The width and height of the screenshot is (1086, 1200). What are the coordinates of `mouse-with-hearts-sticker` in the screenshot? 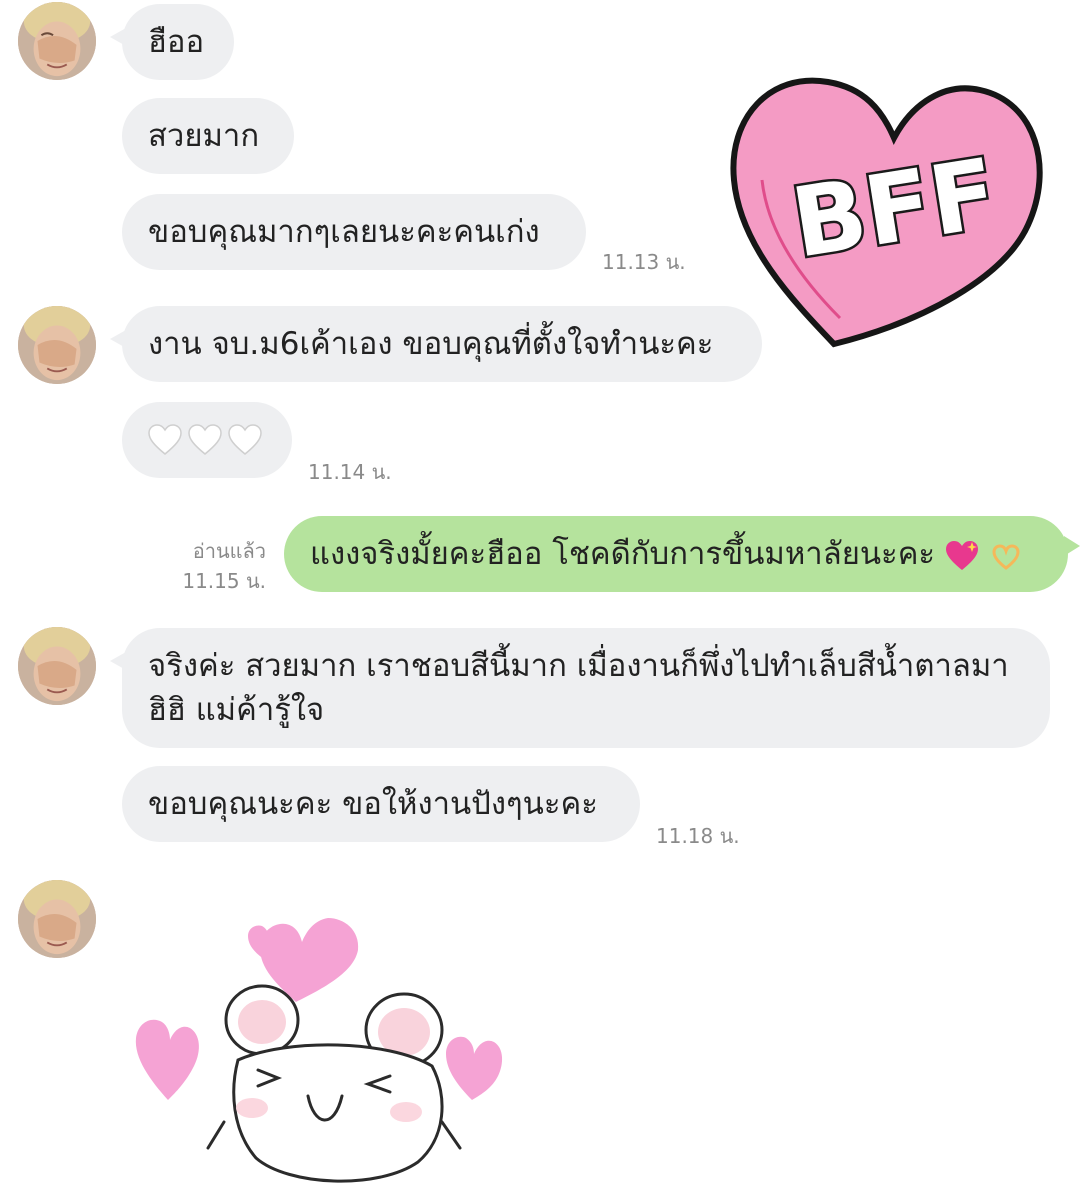 It's located at (319, 1046).